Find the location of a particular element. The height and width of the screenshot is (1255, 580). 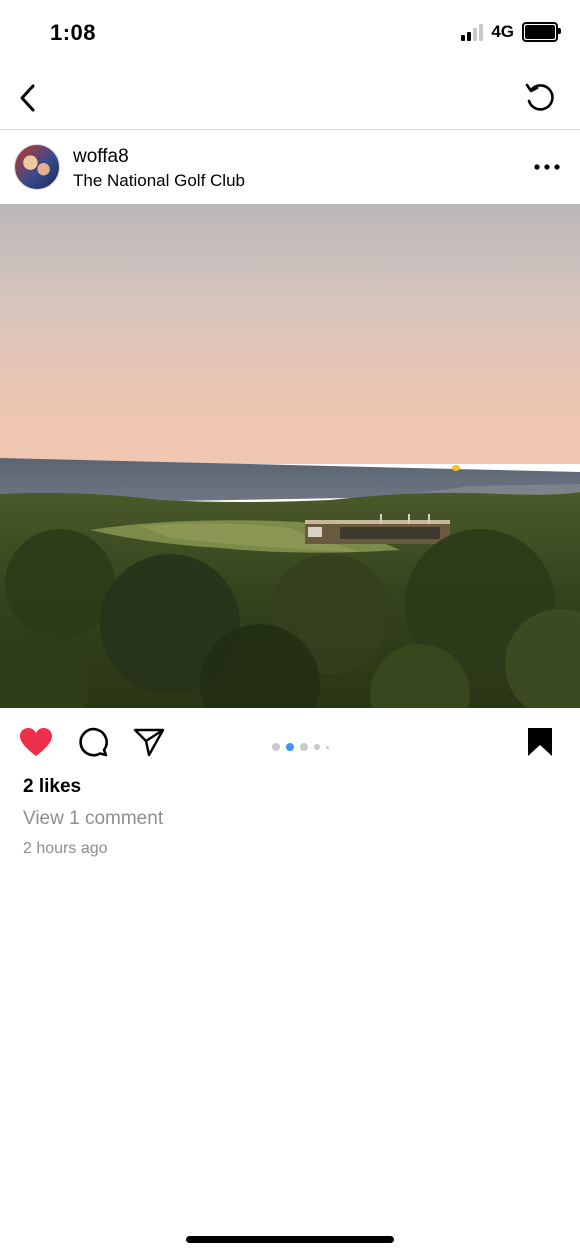

carousel-dot-active is located at coordinates (290, 747).